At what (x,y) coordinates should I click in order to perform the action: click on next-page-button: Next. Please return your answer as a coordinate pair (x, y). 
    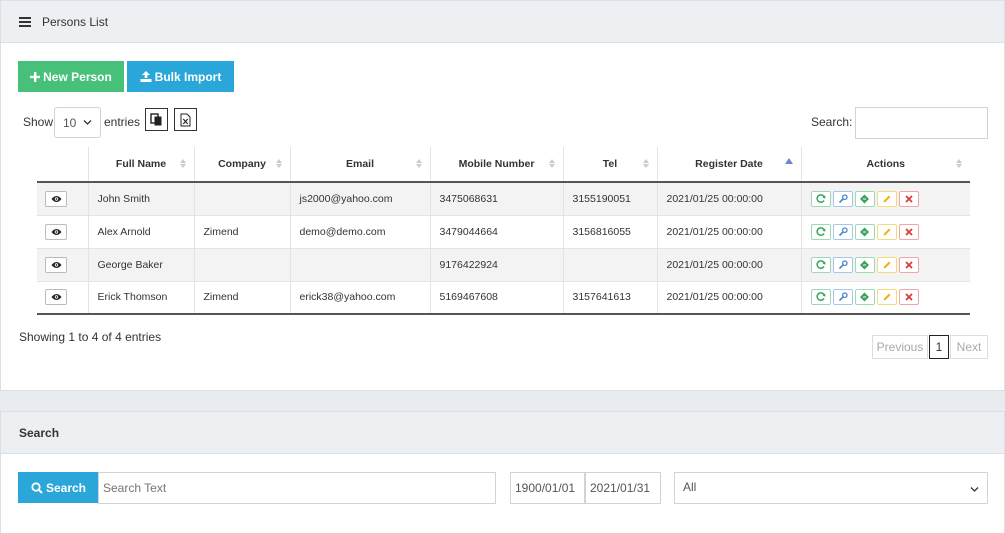
    Looking at the image, I should click on (969, 347).